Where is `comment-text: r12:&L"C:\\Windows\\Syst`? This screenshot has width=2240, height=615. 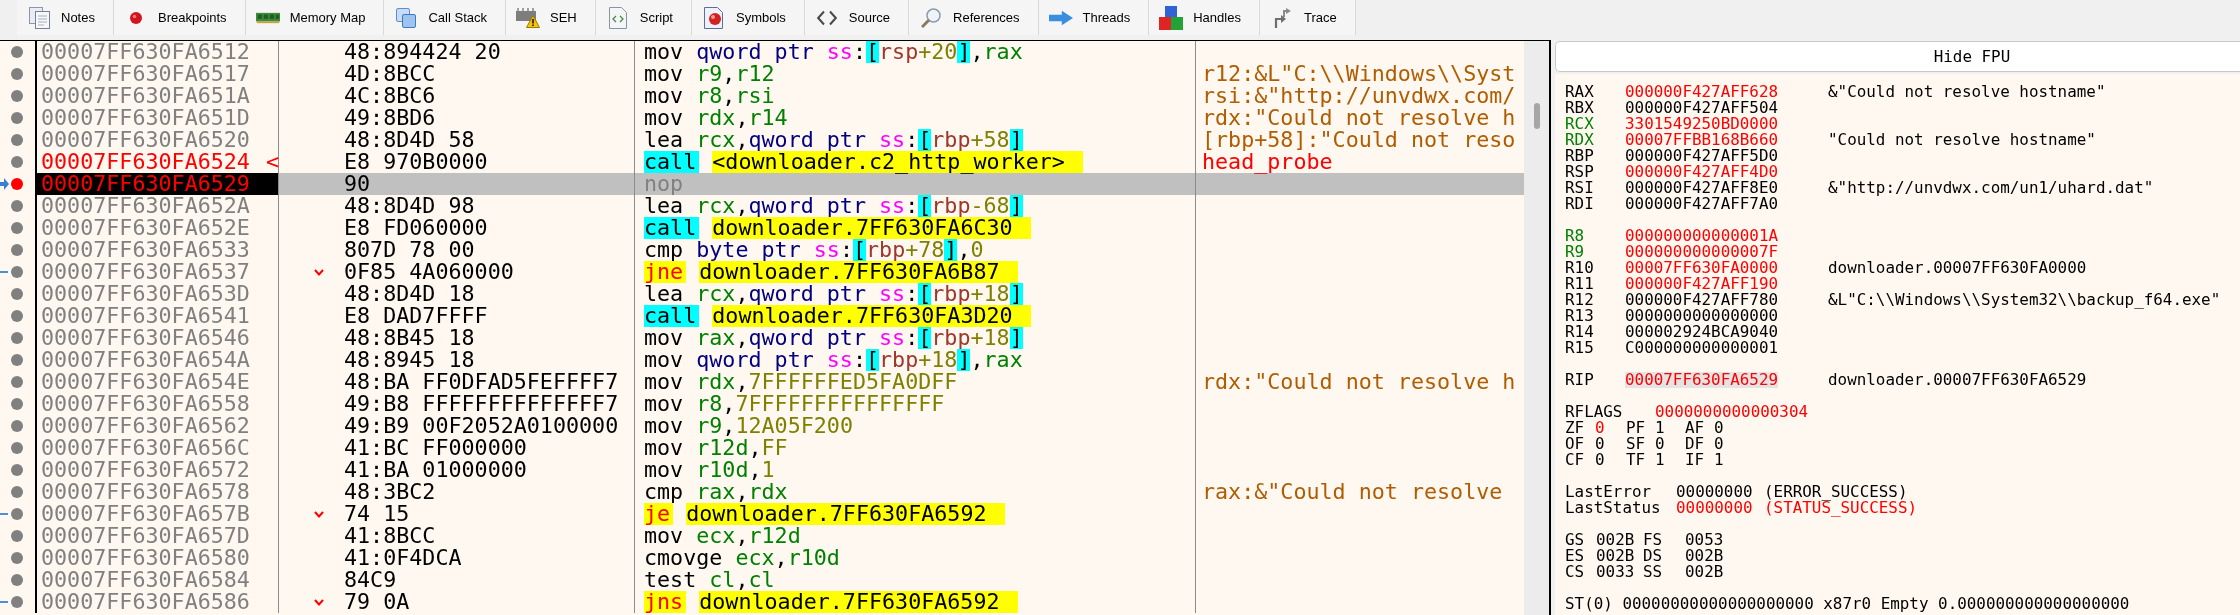
comment-text: r12:&L"C:\\Windows\\Syst is located at coordinates (1359, 74).